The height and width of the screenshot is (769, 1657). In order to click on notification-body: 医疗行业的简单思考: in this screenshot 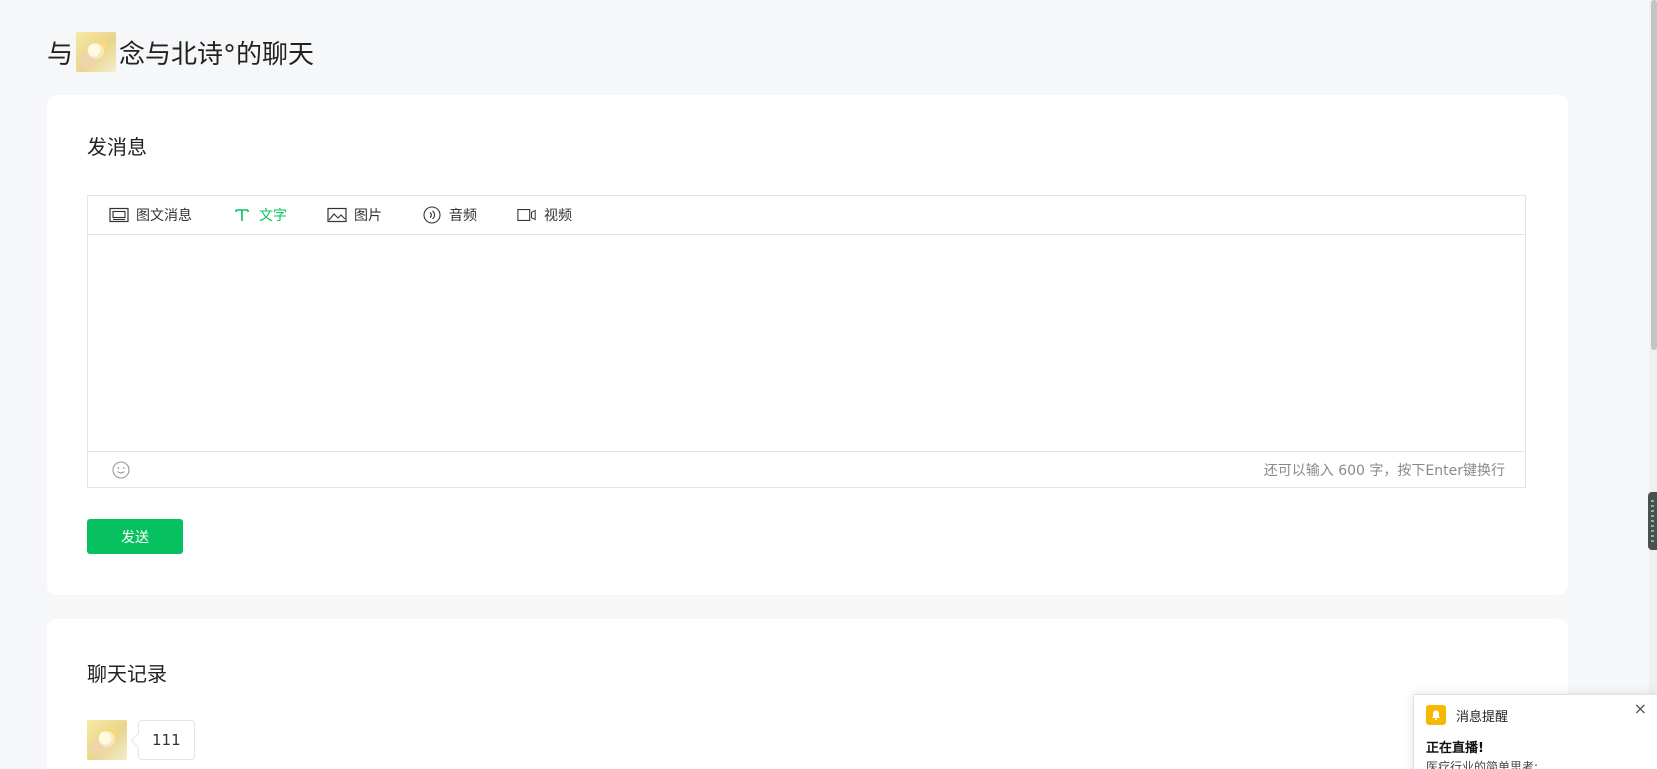, I will do `click(1482, 763)`.